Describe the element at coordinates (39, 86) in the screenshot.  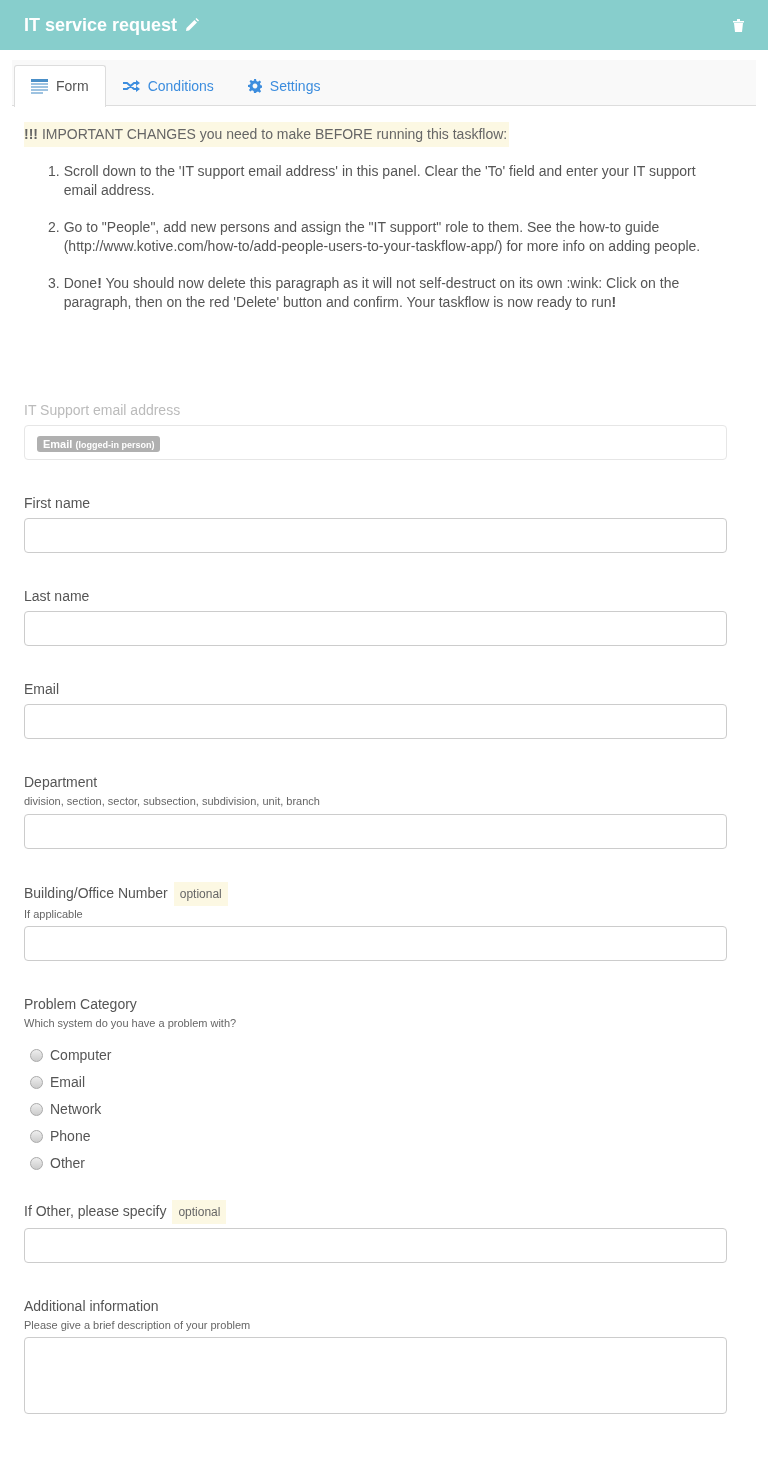
I see `form-icon` at that location.